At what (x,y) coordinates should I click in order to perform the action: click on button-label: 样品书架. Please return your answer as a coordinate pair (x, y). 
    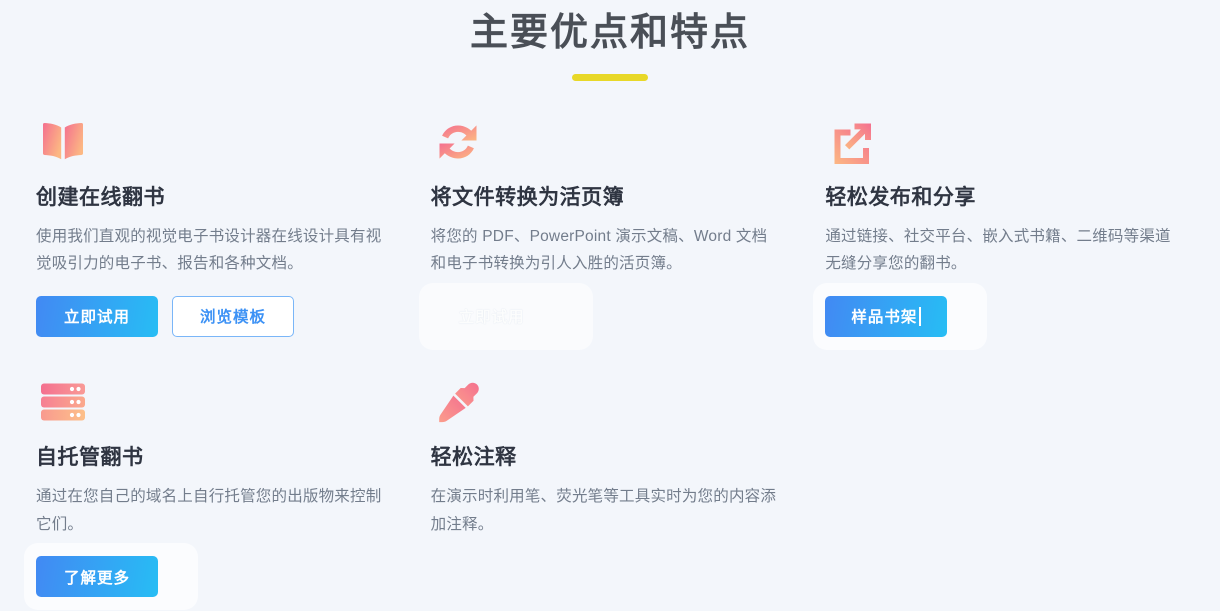
    Looking at the image, I should click on (884, 318).